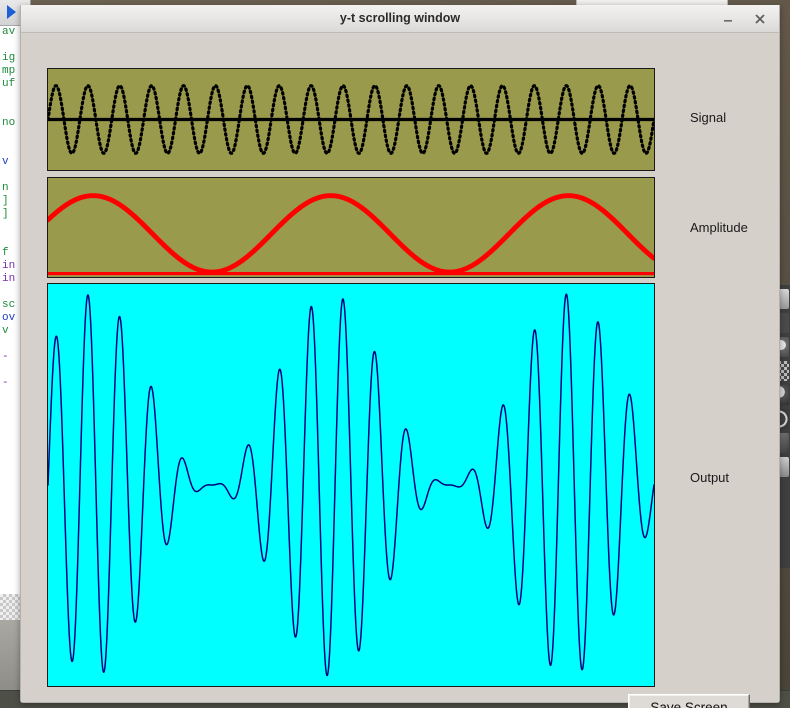  I want to click on amplitude-trace, so click(351, 234).